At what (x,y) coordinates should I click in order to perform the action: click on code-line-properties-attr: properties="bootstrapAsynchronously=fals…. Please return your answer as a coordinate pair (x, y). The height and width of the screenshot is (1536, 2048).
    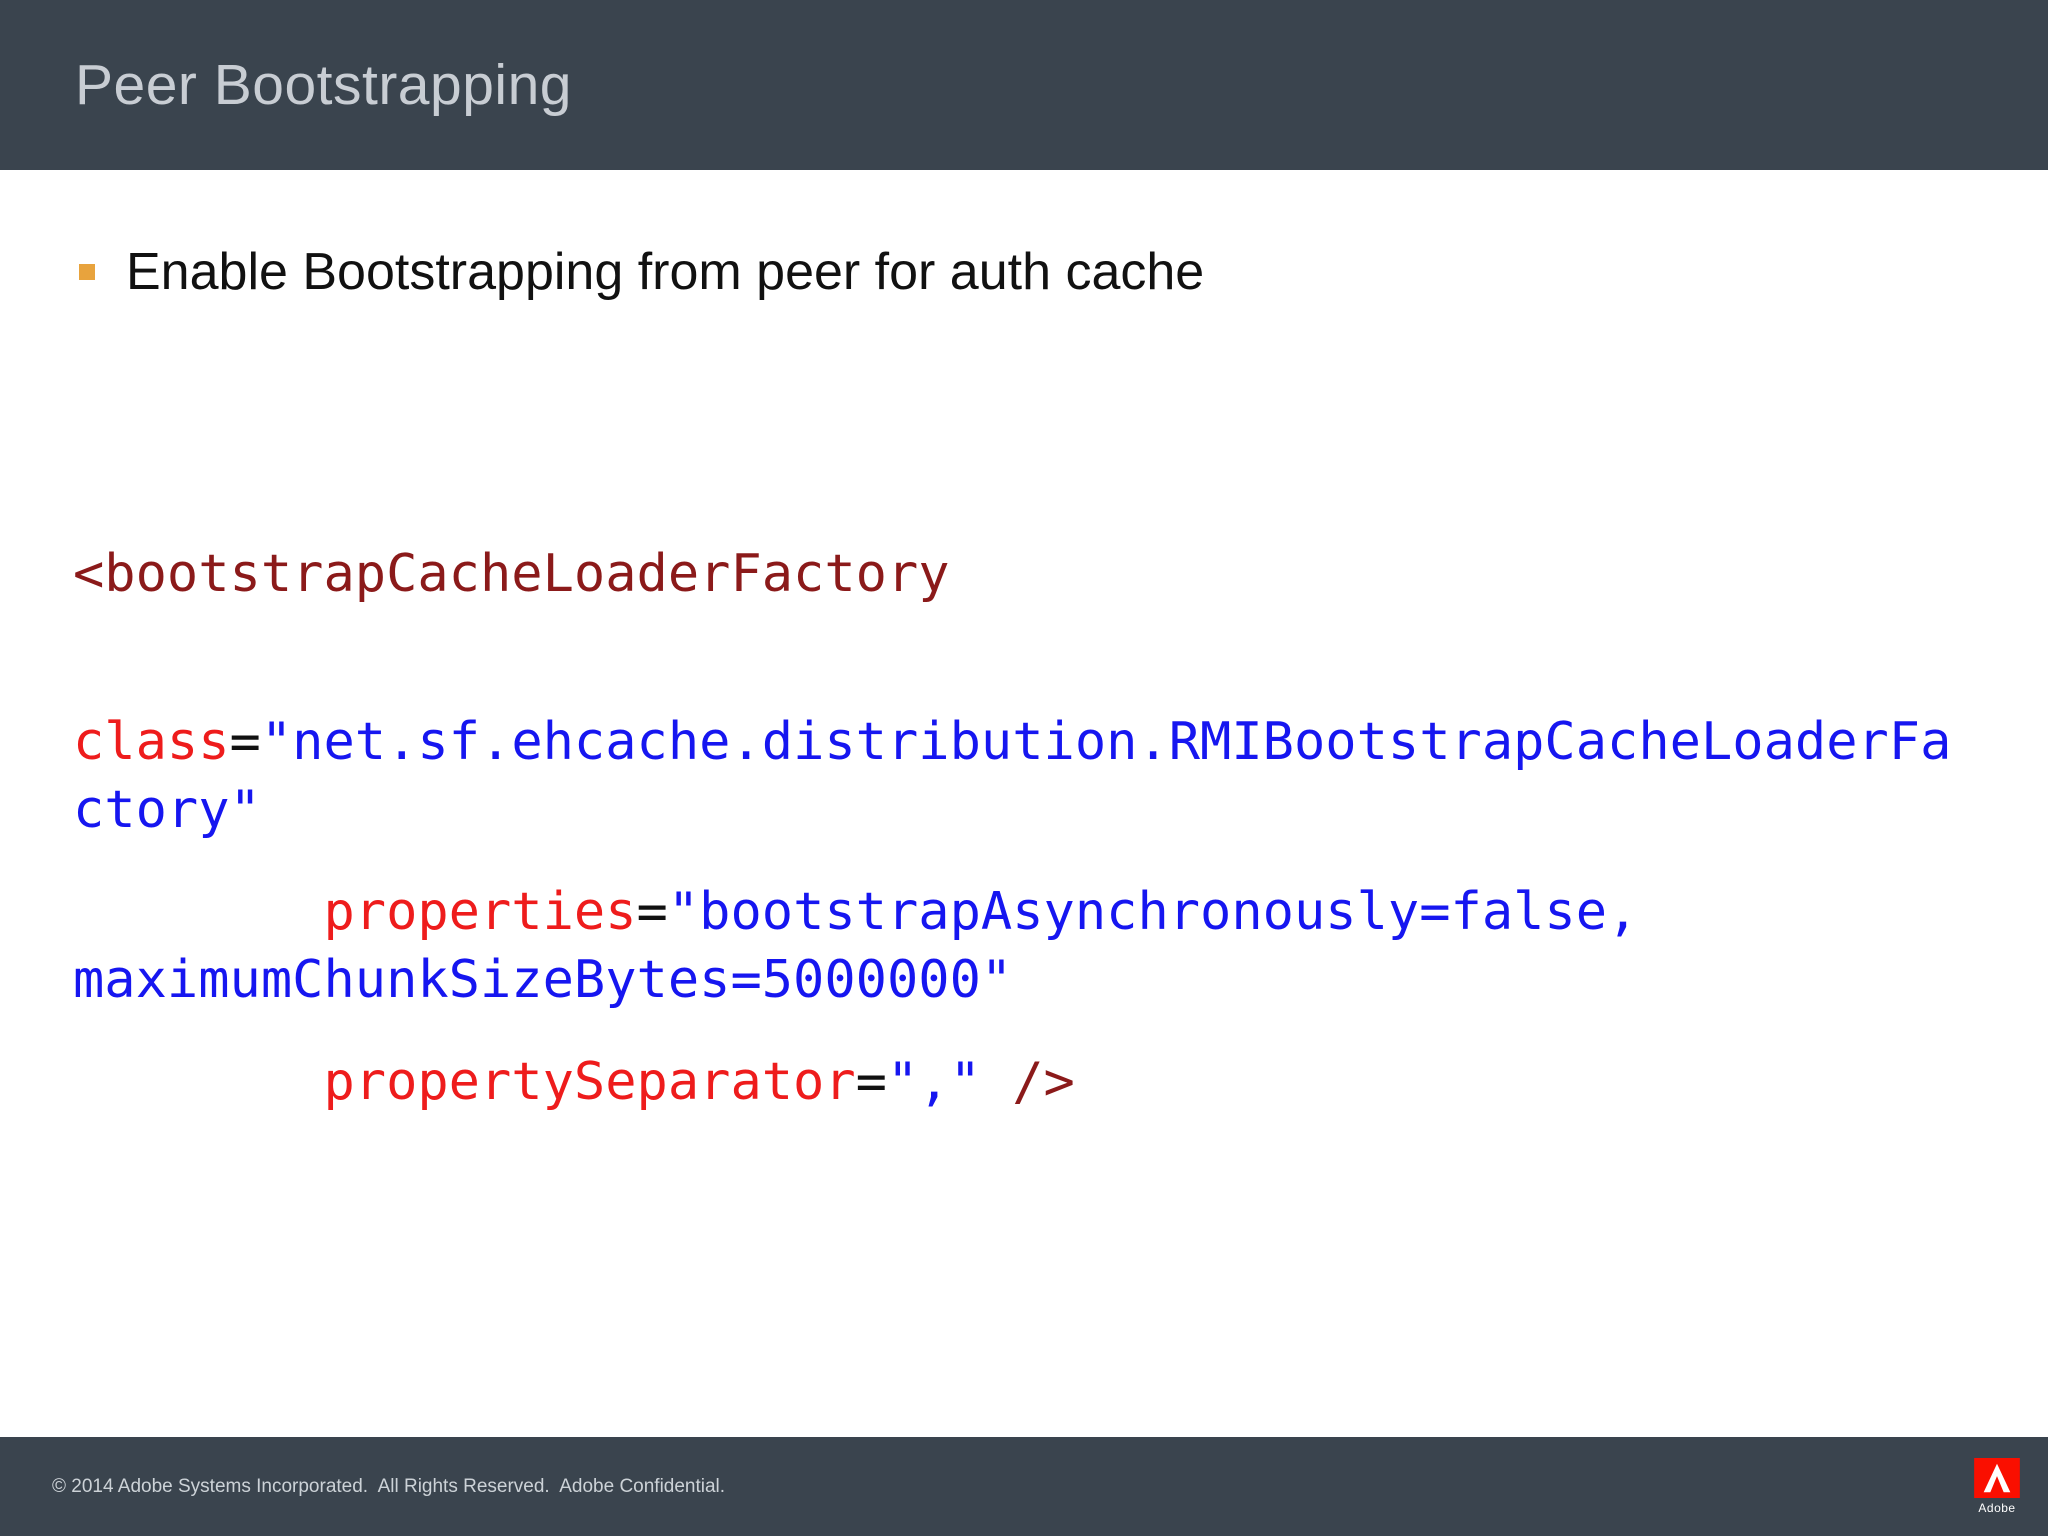
    Looking at the image, I should click on (1053, 946).